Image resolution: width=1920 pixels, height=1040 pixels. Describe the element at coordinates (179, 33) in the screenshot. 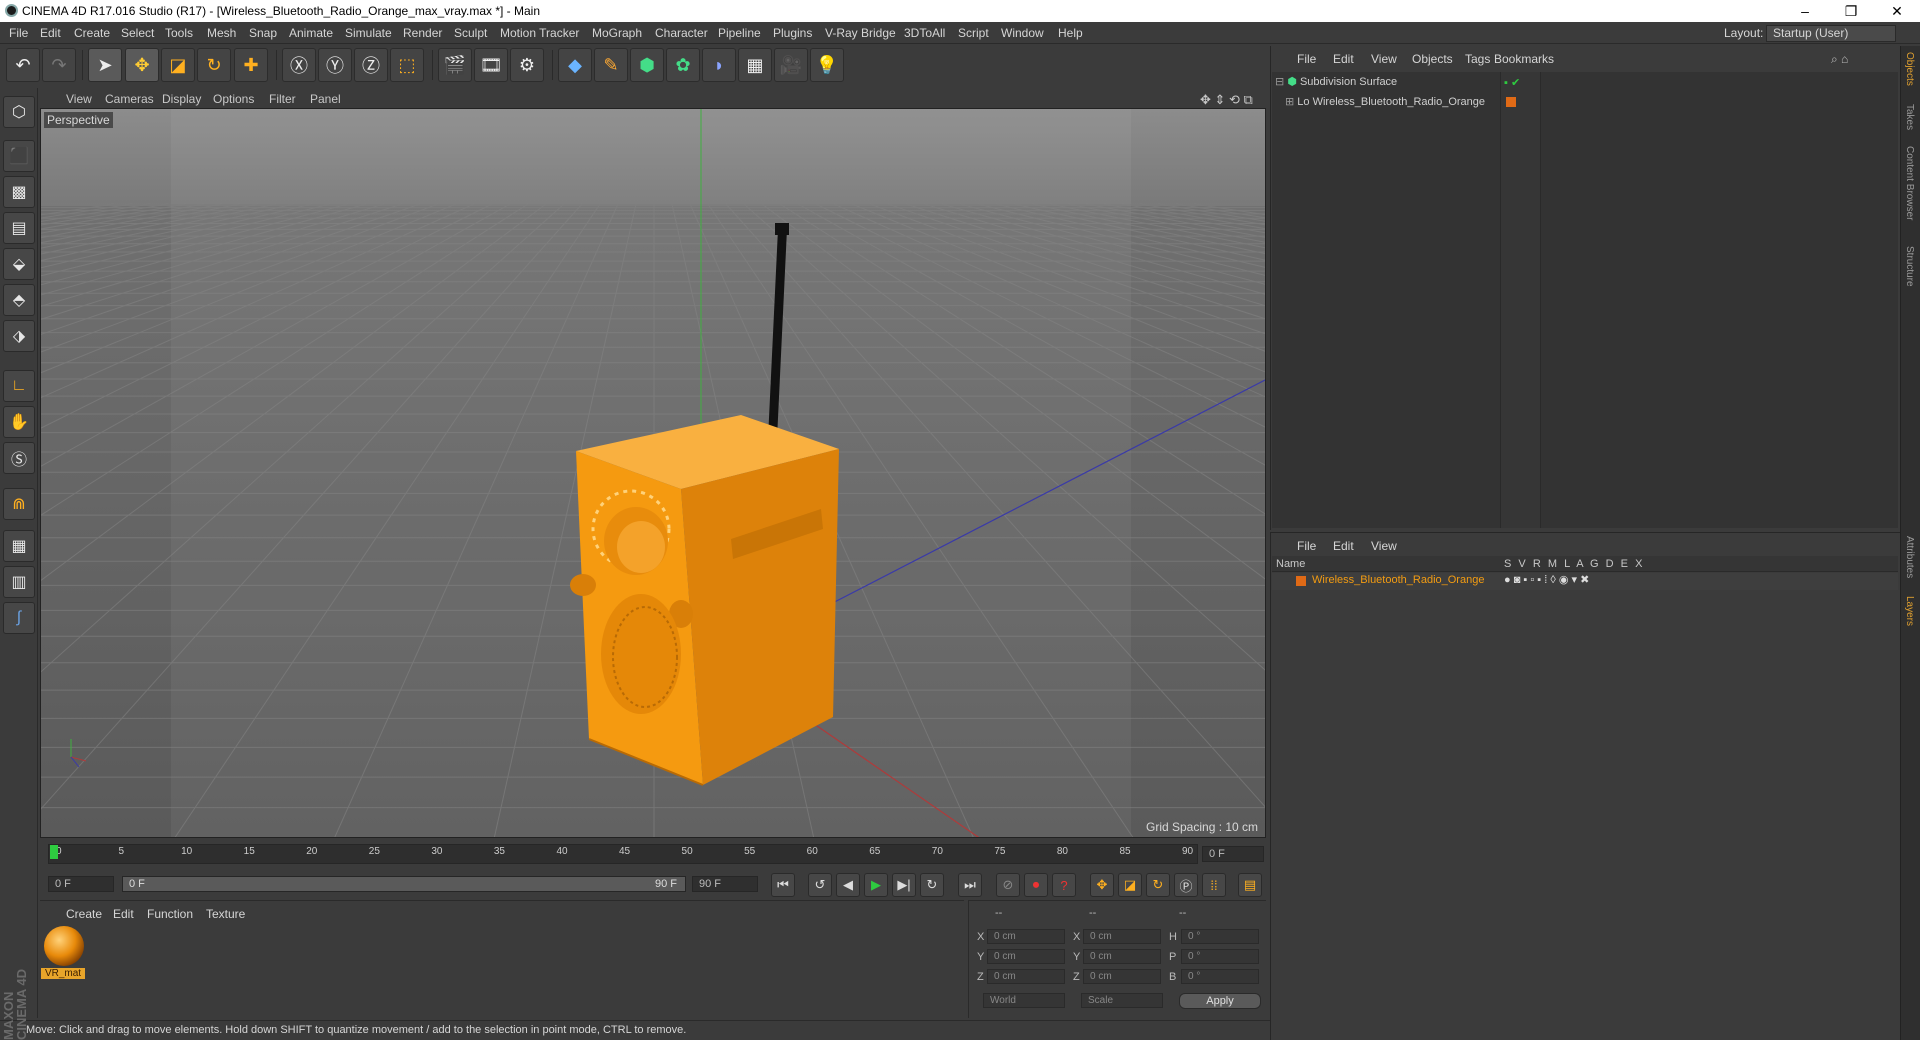

I see `menu-tools: Tools` at that location.